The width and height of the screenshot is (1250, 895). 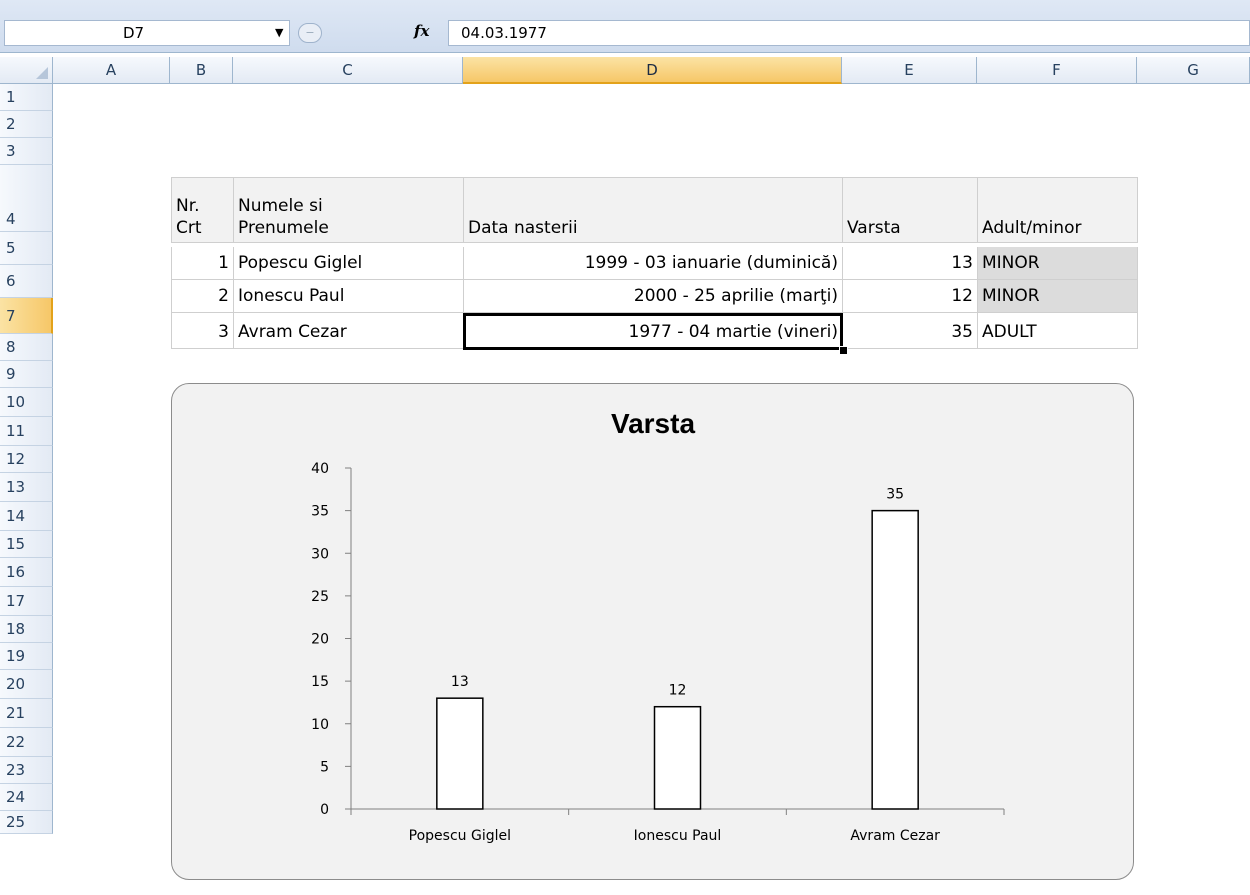 I want to click on row-header-25: 25, so click(x=26, y=822).